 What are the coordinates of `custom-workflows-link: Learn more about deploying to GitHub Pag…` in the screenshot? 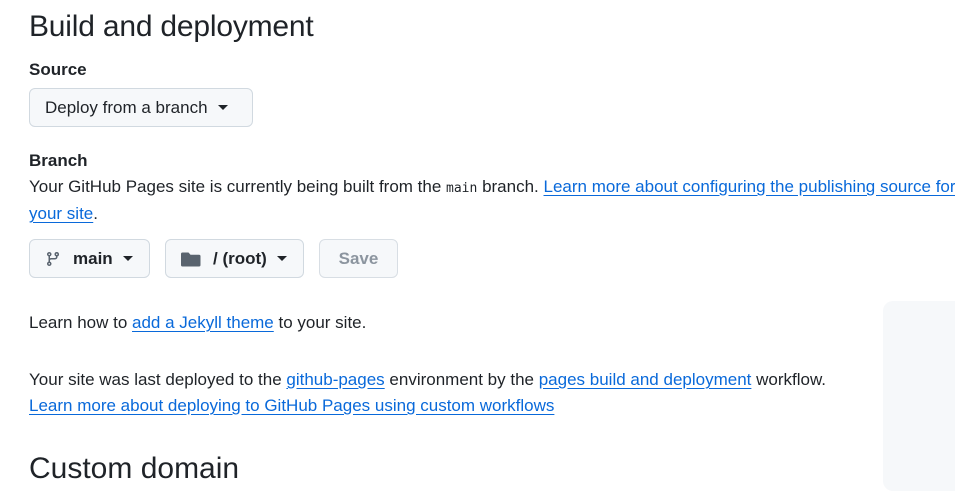 It's located at (291, 405).